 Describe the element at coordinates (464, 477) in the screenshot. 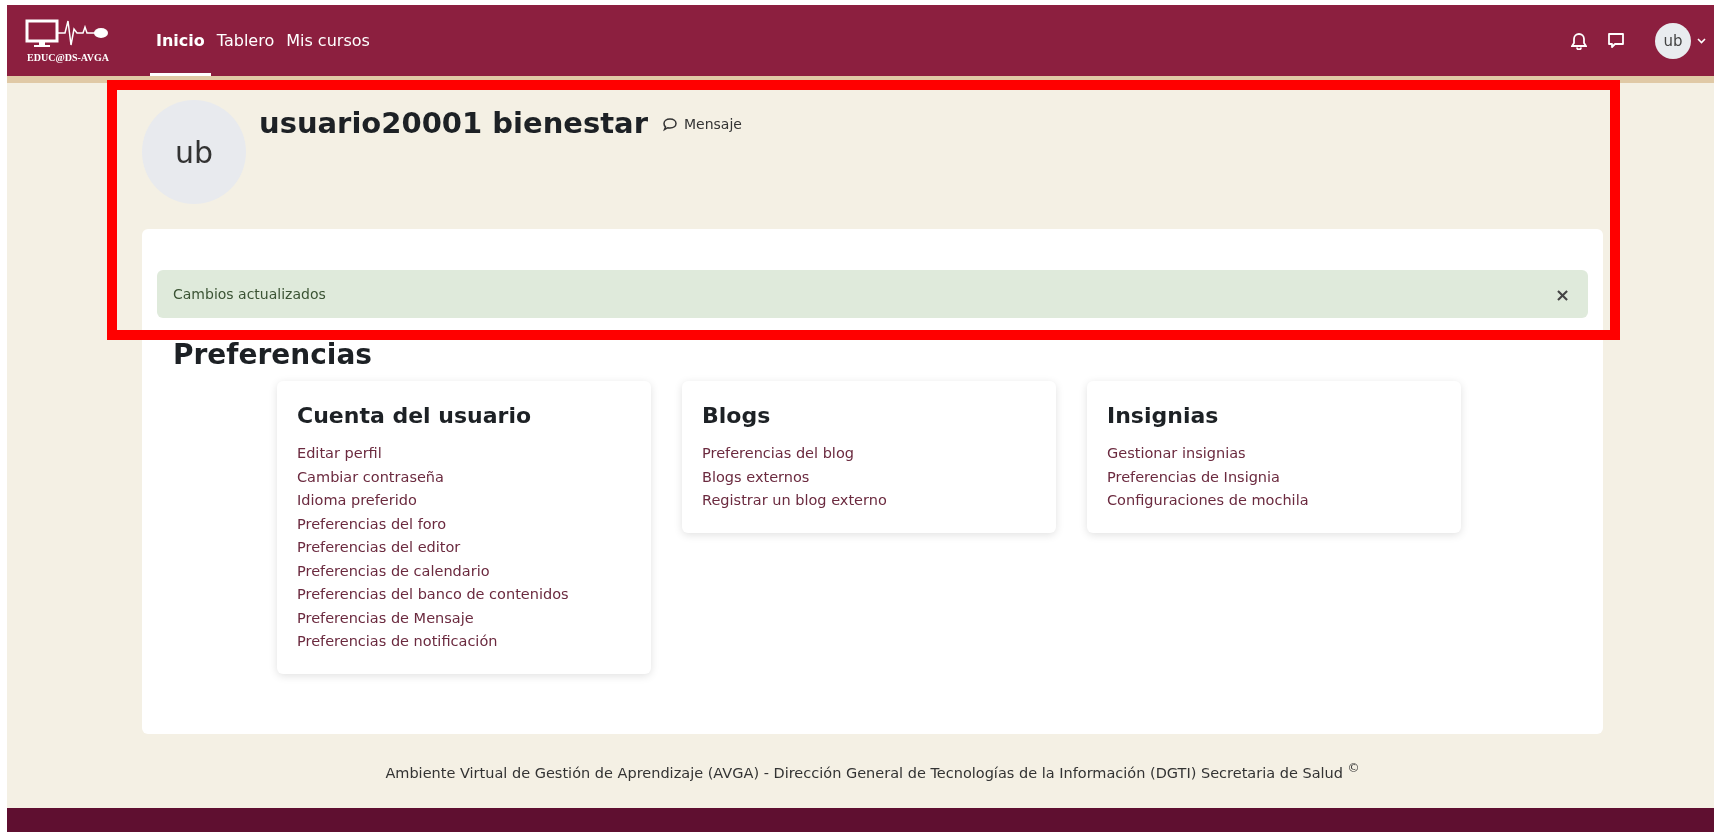

I see `preference-link: Cambiar contraseña` at that location.